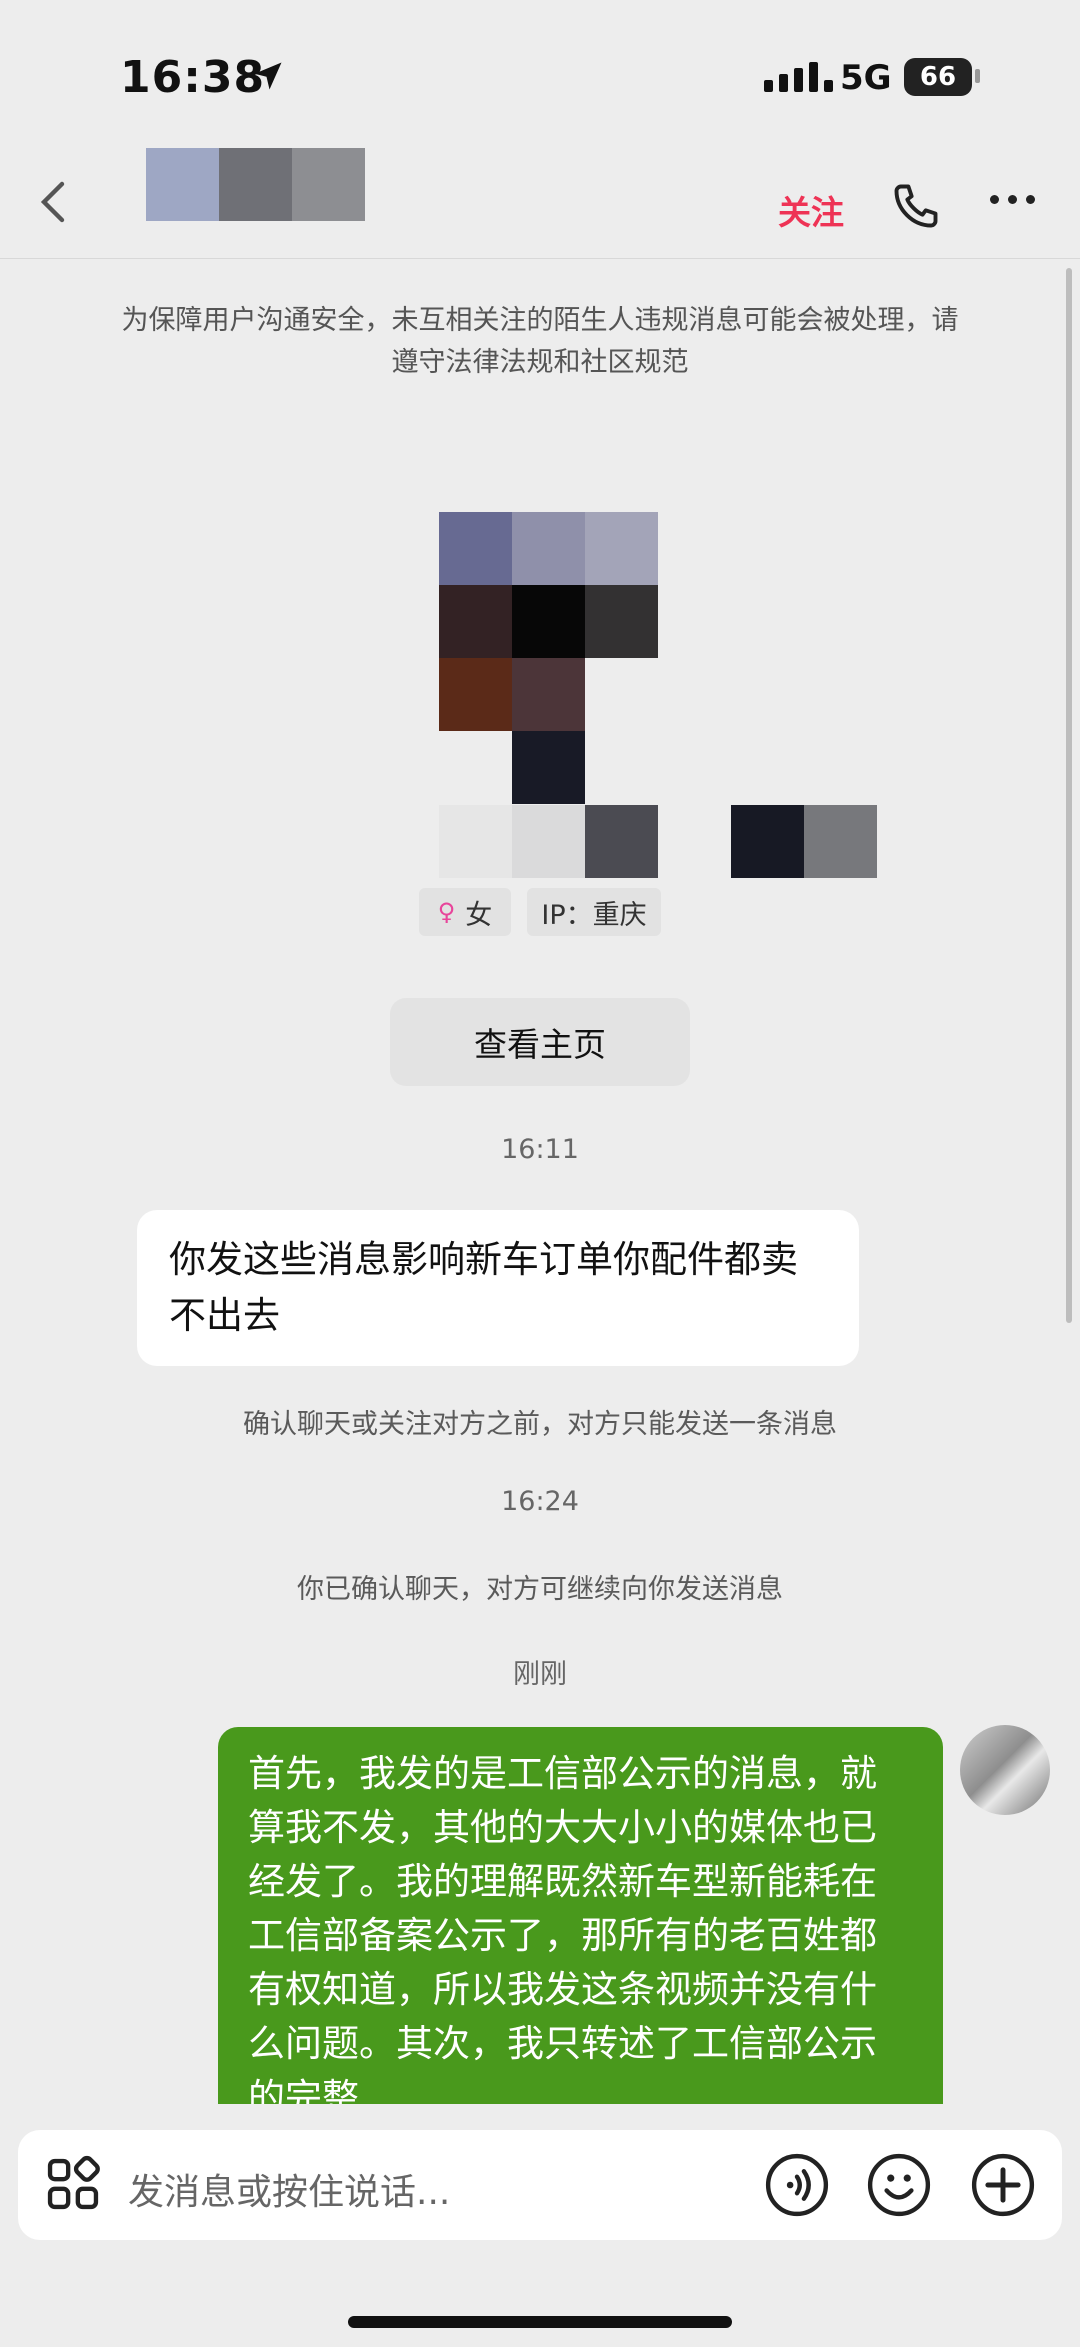 Image resolution: width=1080 pixels, height=2347 pixels. I want to click on location-arrow-icon, so click(268, 76).